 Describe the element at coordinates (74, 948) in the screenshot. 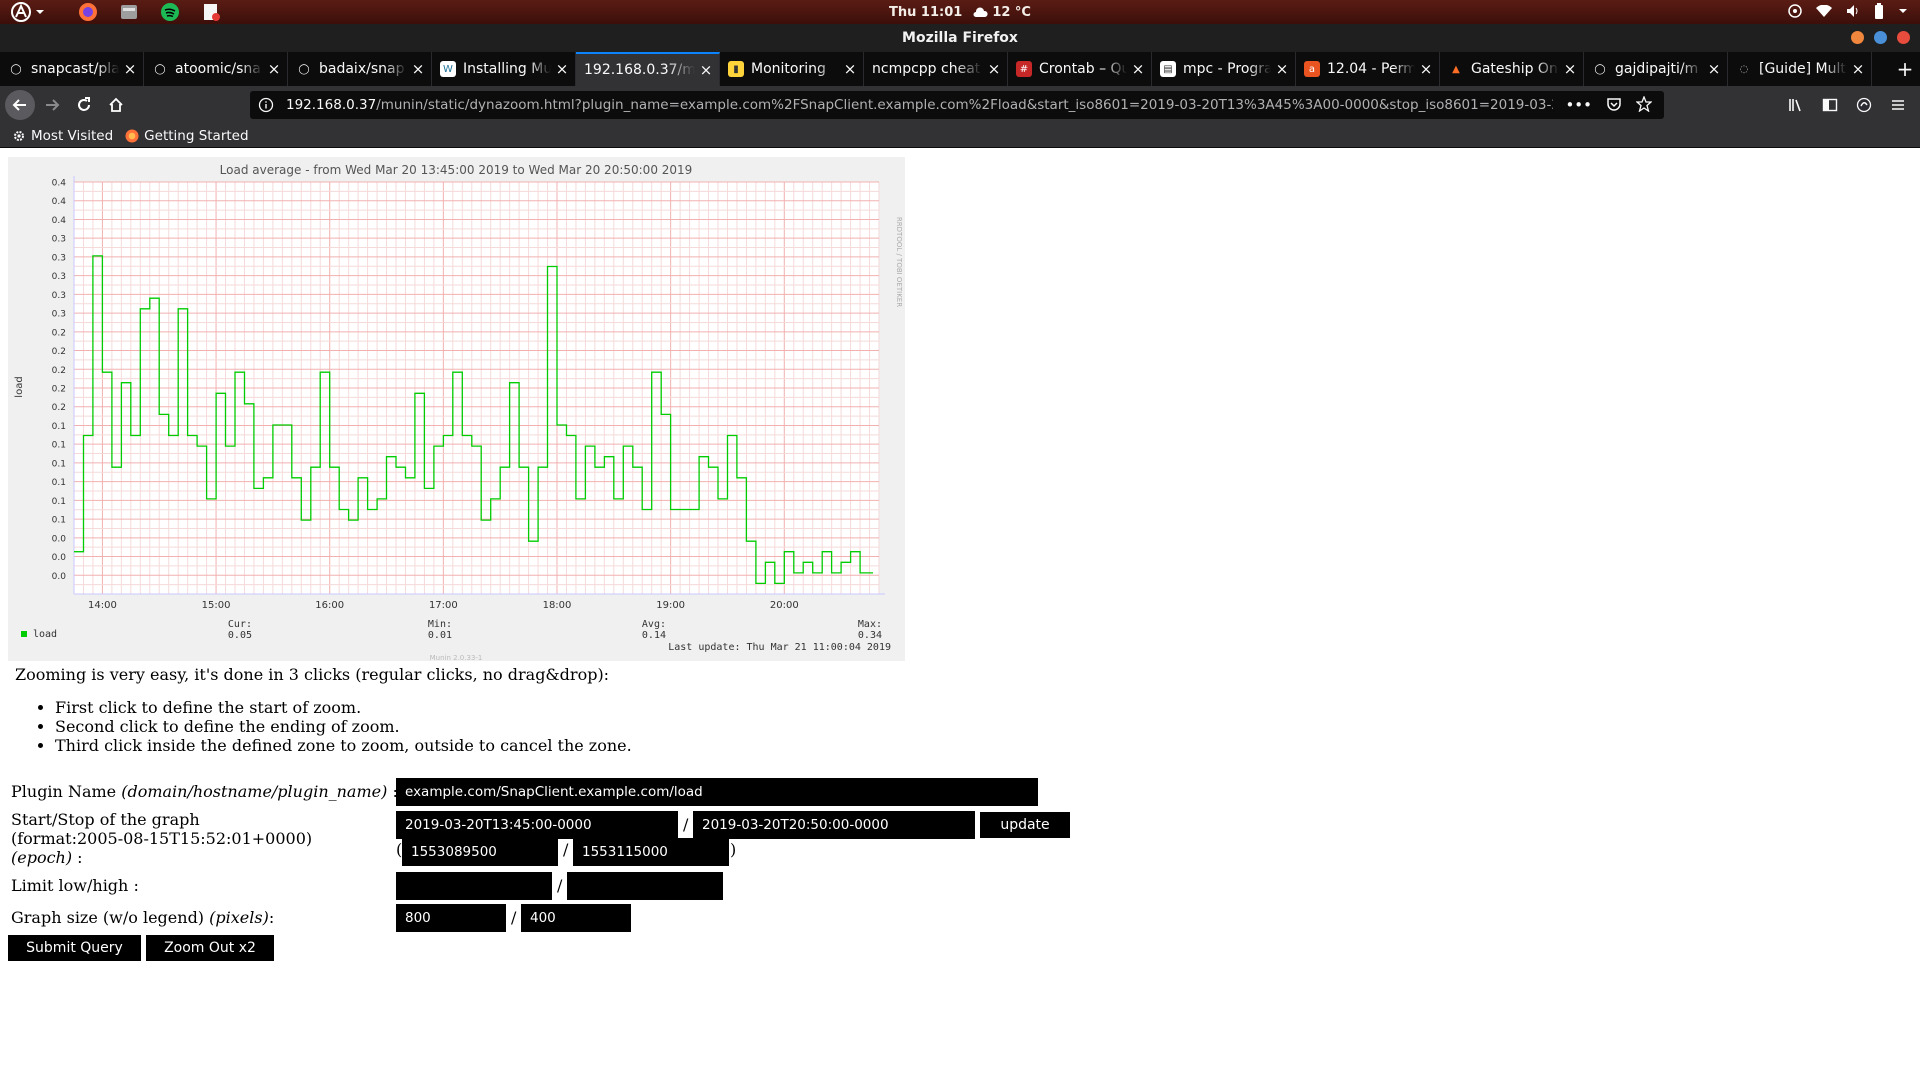

I see `submit-query-button: Submit Query` at that location.